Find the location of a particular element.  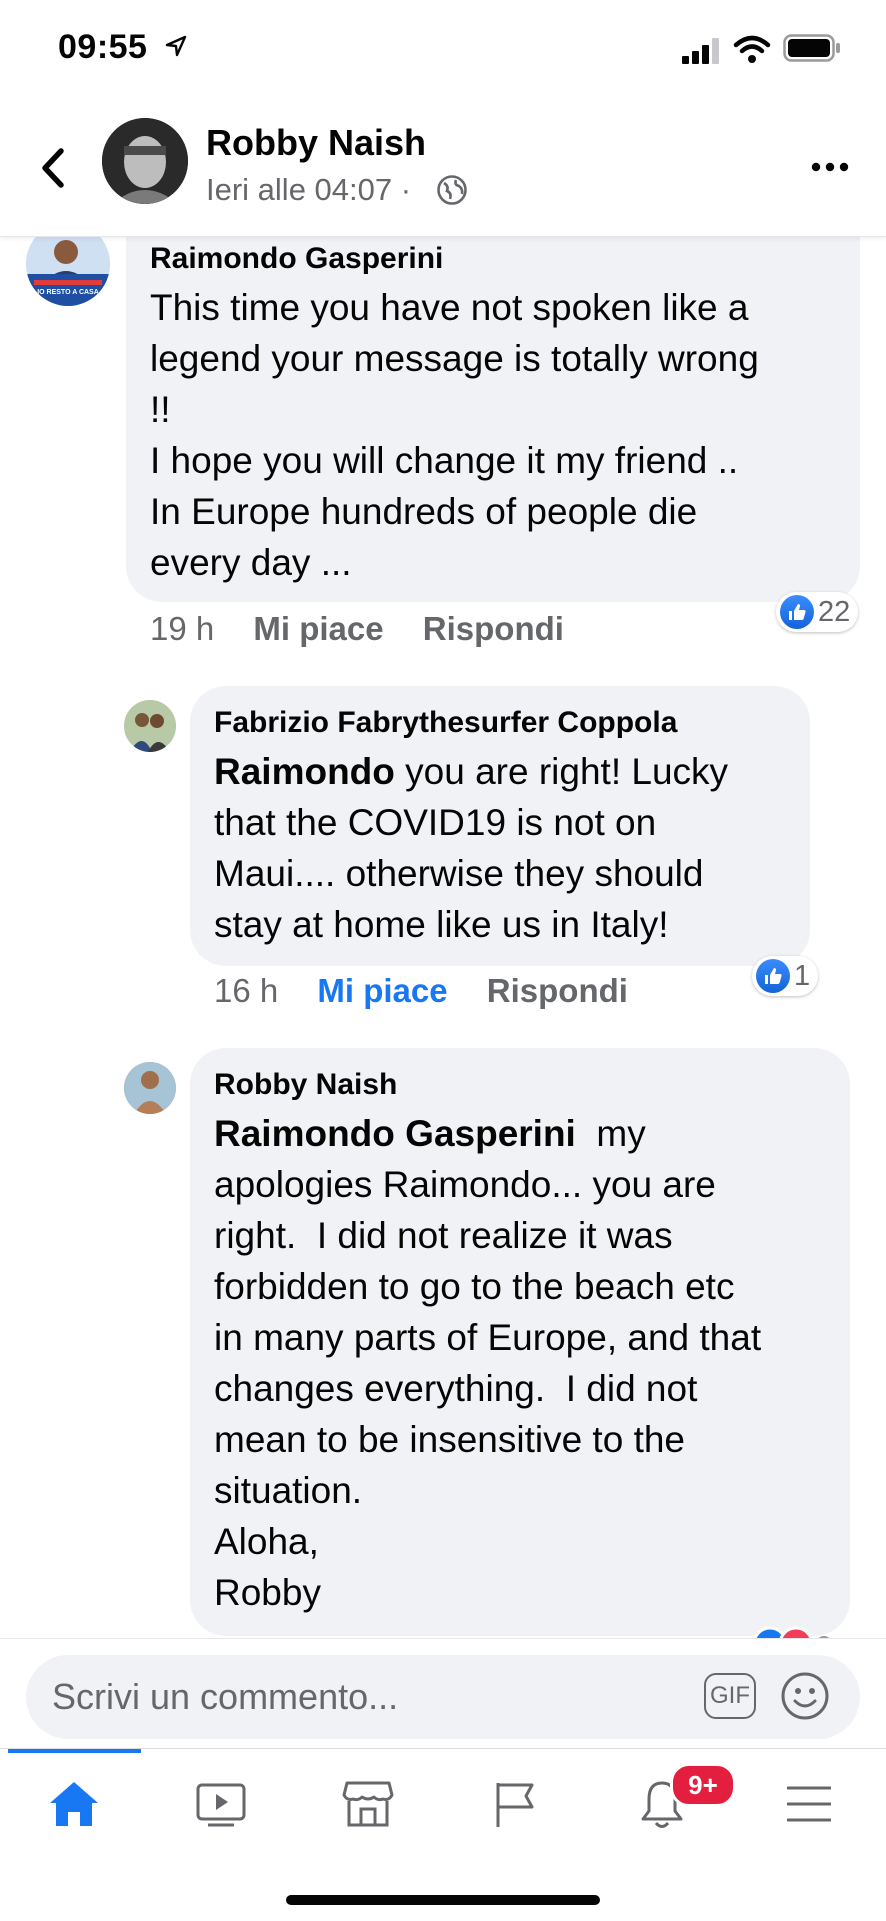

emoji-button is located at coordinates (805, 1698).